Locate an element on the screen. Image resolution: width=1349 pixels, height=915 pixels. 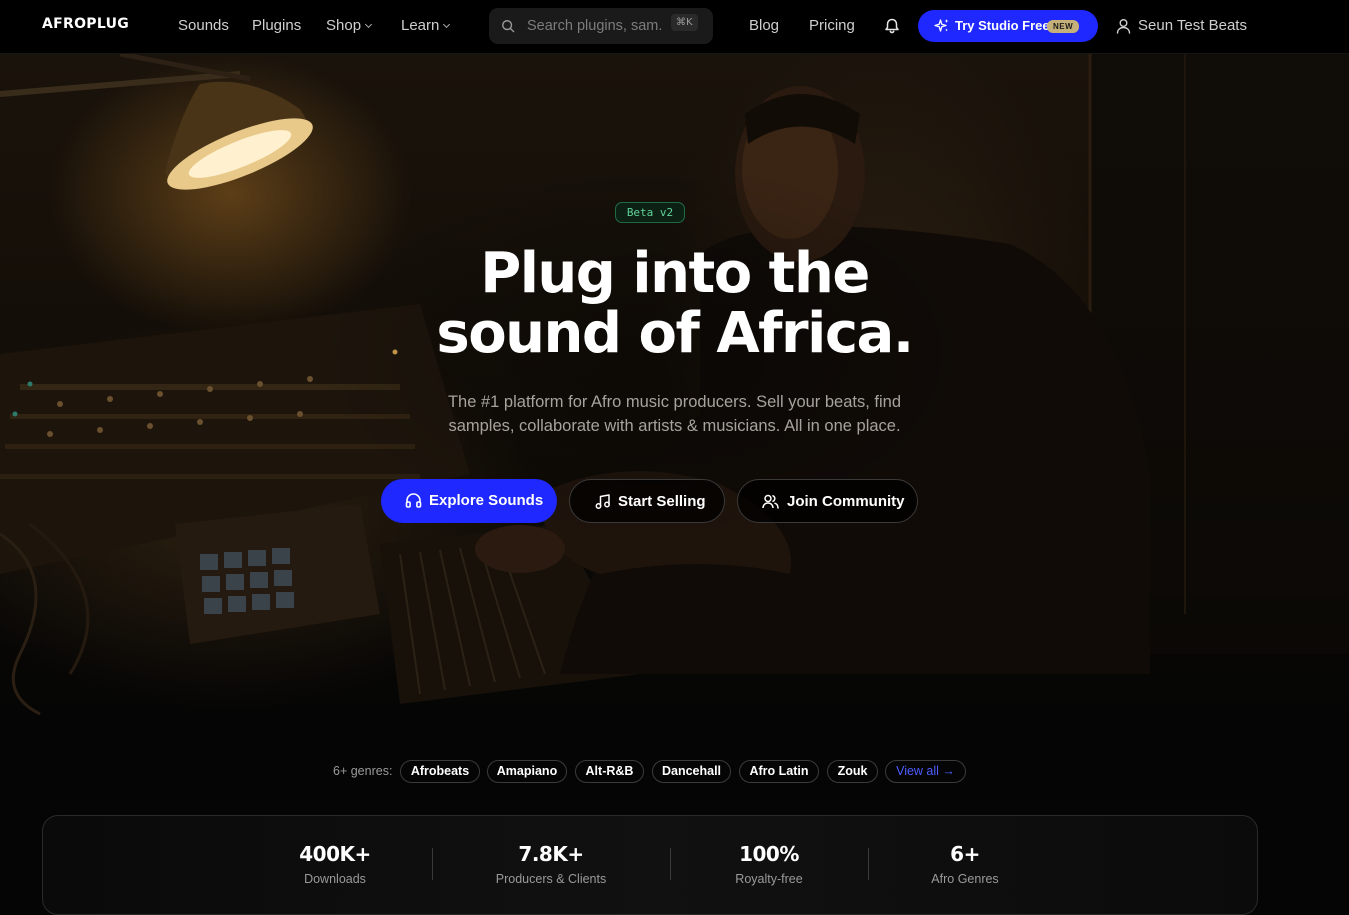
join-community-button: Join Community is located at coordinates (827, 501).